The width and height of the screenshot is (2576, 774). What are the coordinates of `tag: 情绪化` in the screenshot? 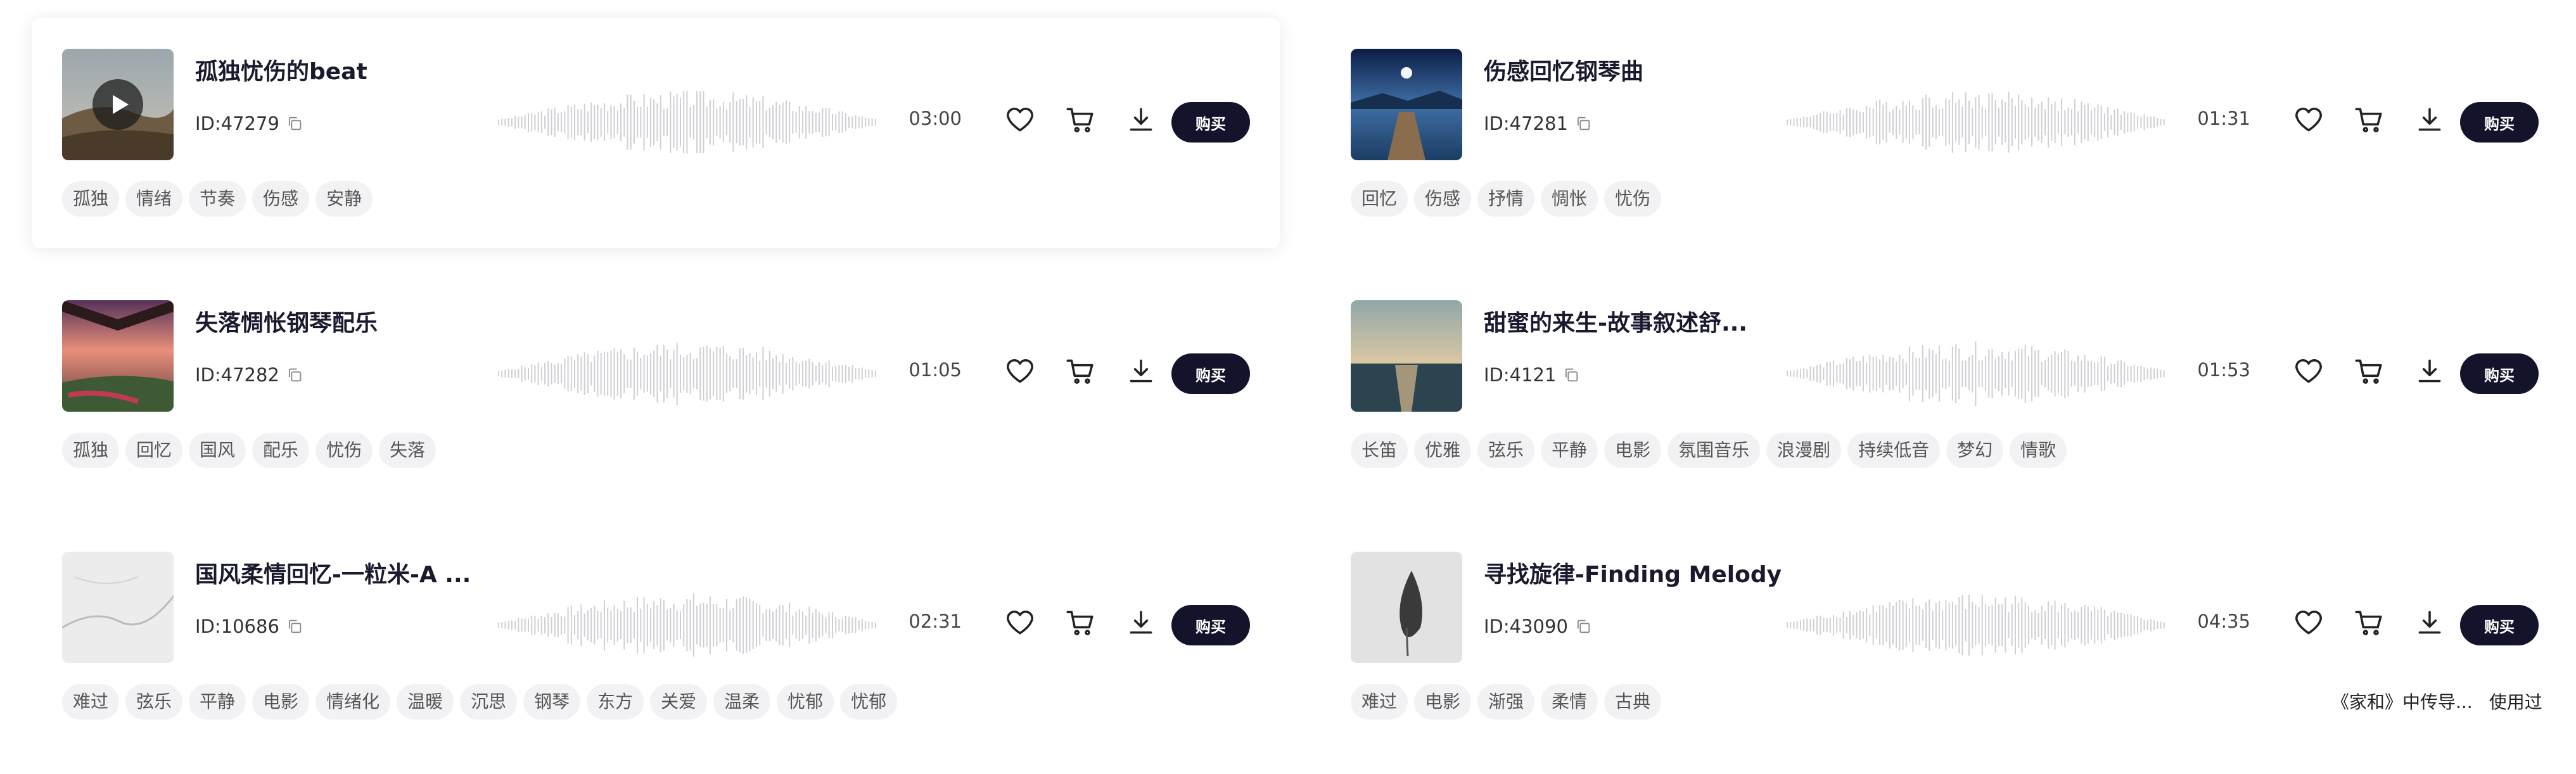 It's located at (354, 702).